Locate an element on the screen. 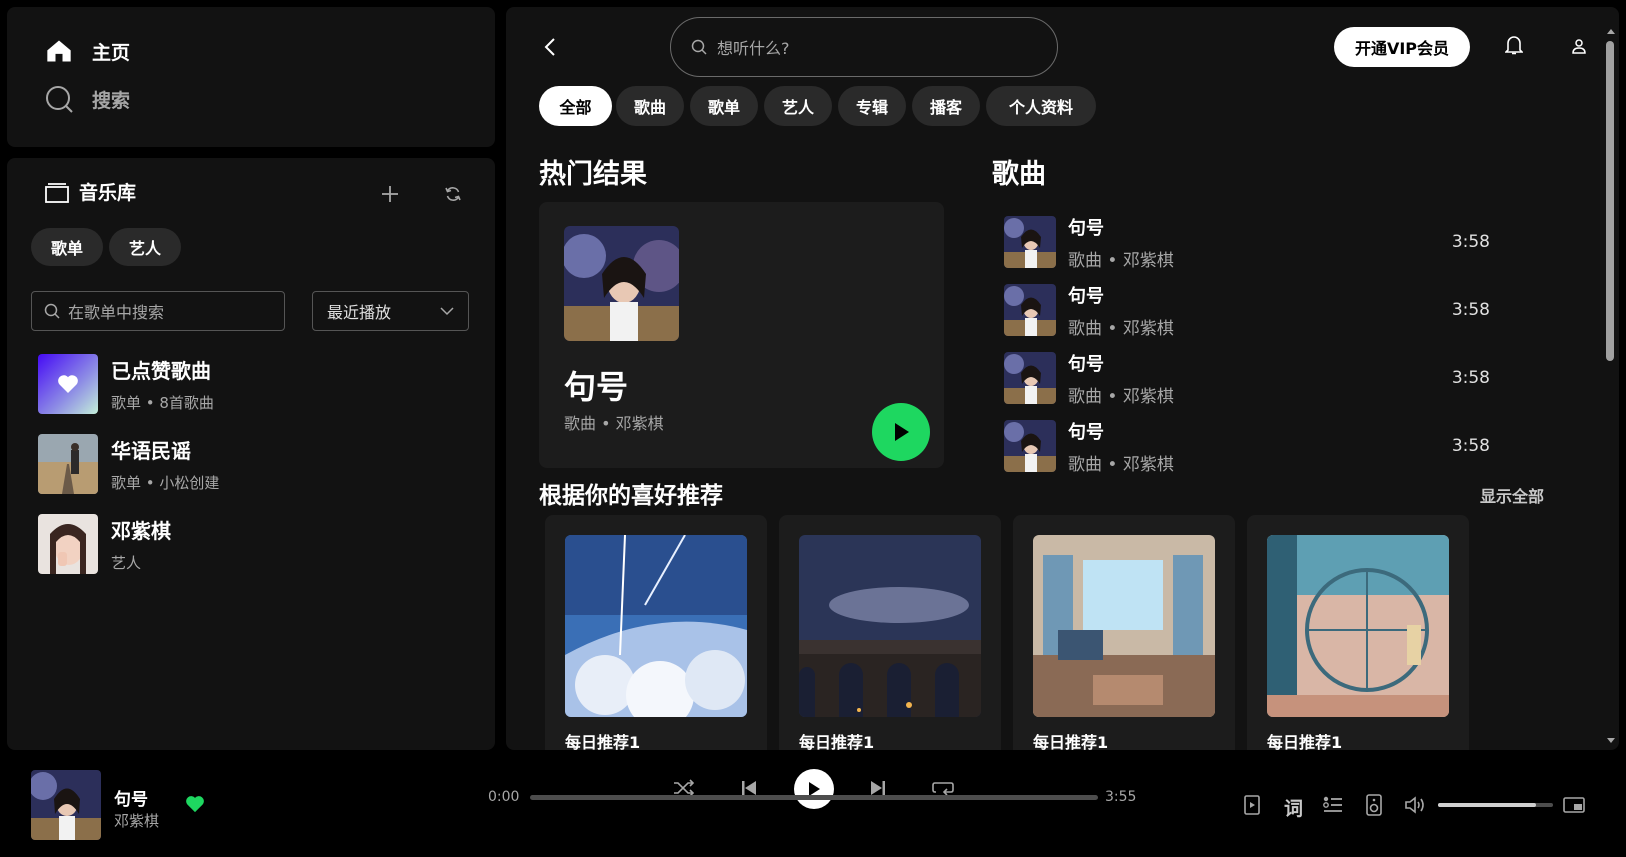 The image size is (1626, 857). vip-button: 开通VIP会员 is located at coordinates (1402, 47).